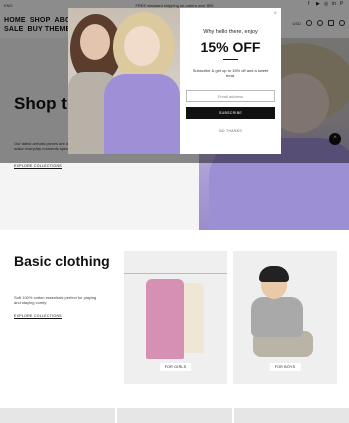 This screenshot has height=423, width=349. Describe the element at coordinates (230, 131) in the screenshot. I see `no-thanks-link: NO THANKS` at that location.